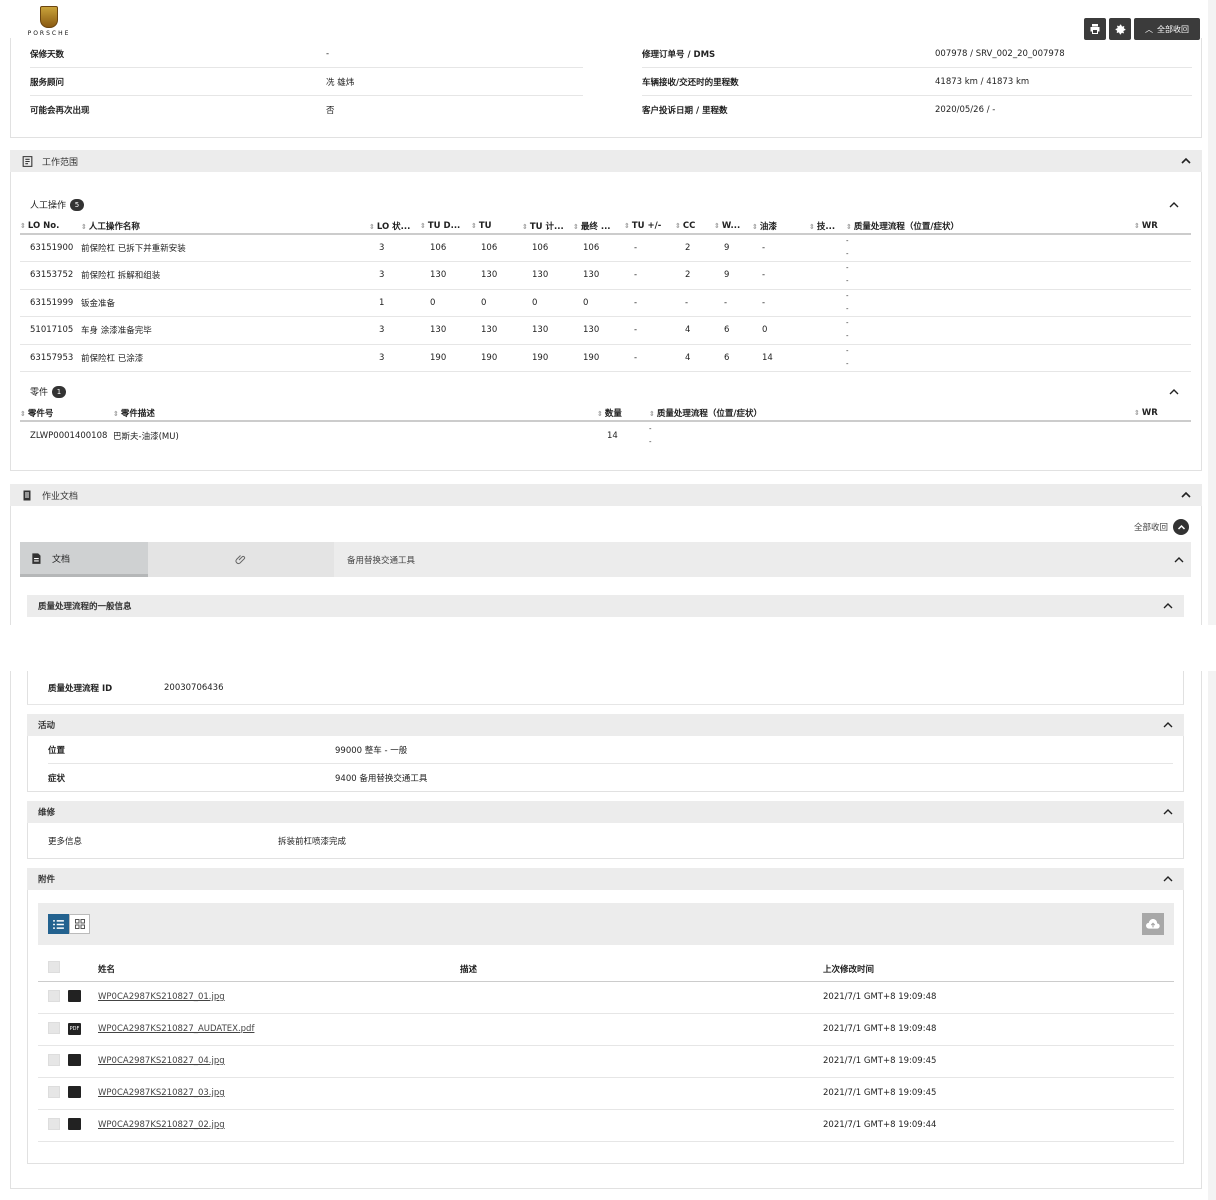 The image size is (1216, 1200). I want to click on labor-cell: 106, so click(547, 248).